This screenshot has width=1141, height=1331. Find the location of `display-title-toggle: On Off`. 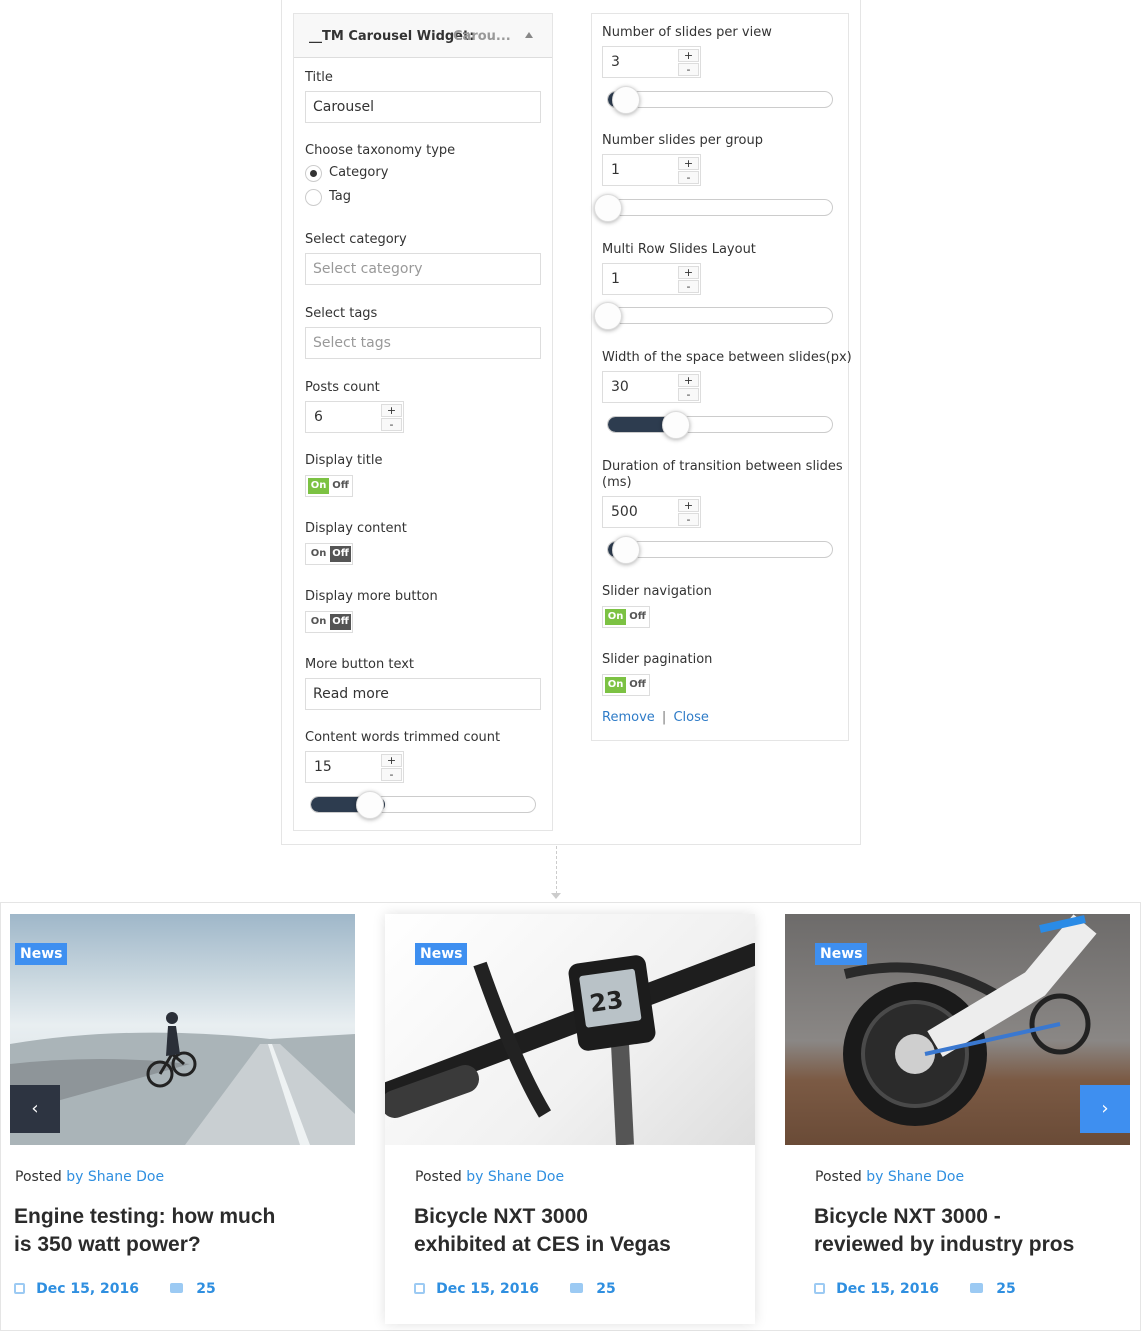

display-title-toggle: On Off is located at coordinates (329, 486).